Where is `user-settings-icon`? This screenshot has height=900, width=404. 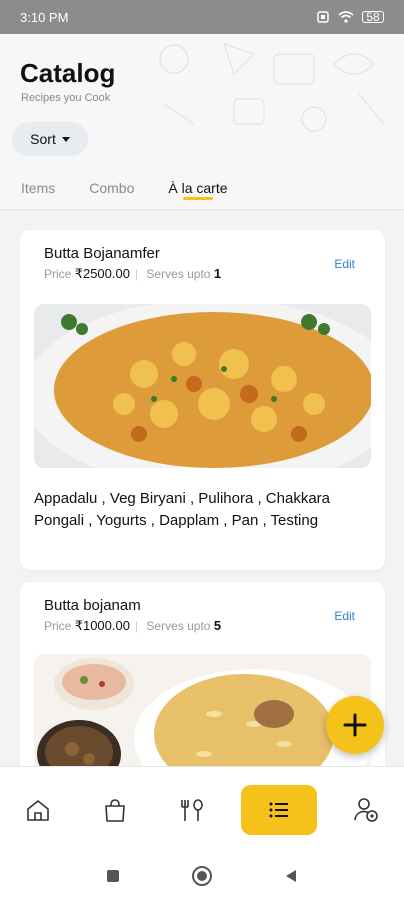 user-settings-icon is located at coordinates (365, 809).